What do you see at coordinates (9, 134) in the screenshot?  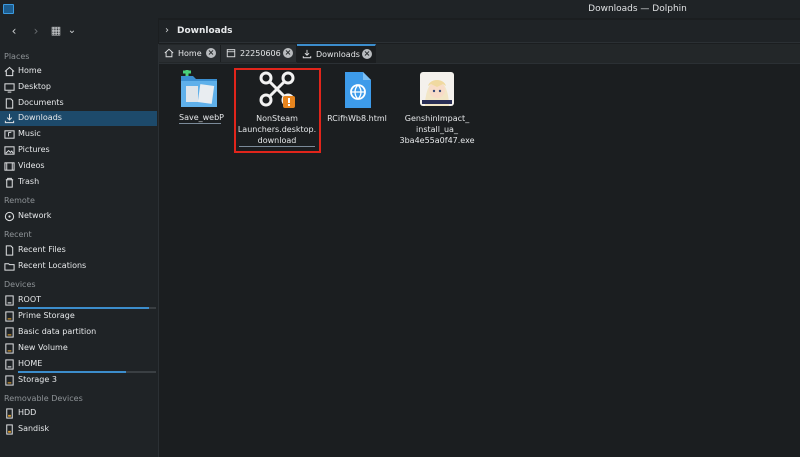 I see `music-icon` at bounding box center [9, 134].